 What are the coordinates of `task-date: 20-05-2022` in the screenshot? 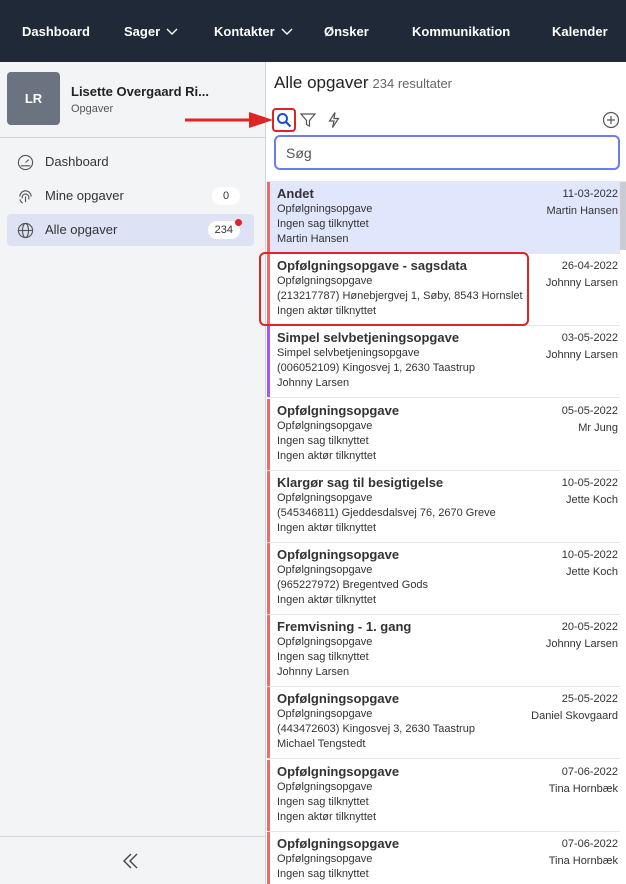 It's located at (589, 627).